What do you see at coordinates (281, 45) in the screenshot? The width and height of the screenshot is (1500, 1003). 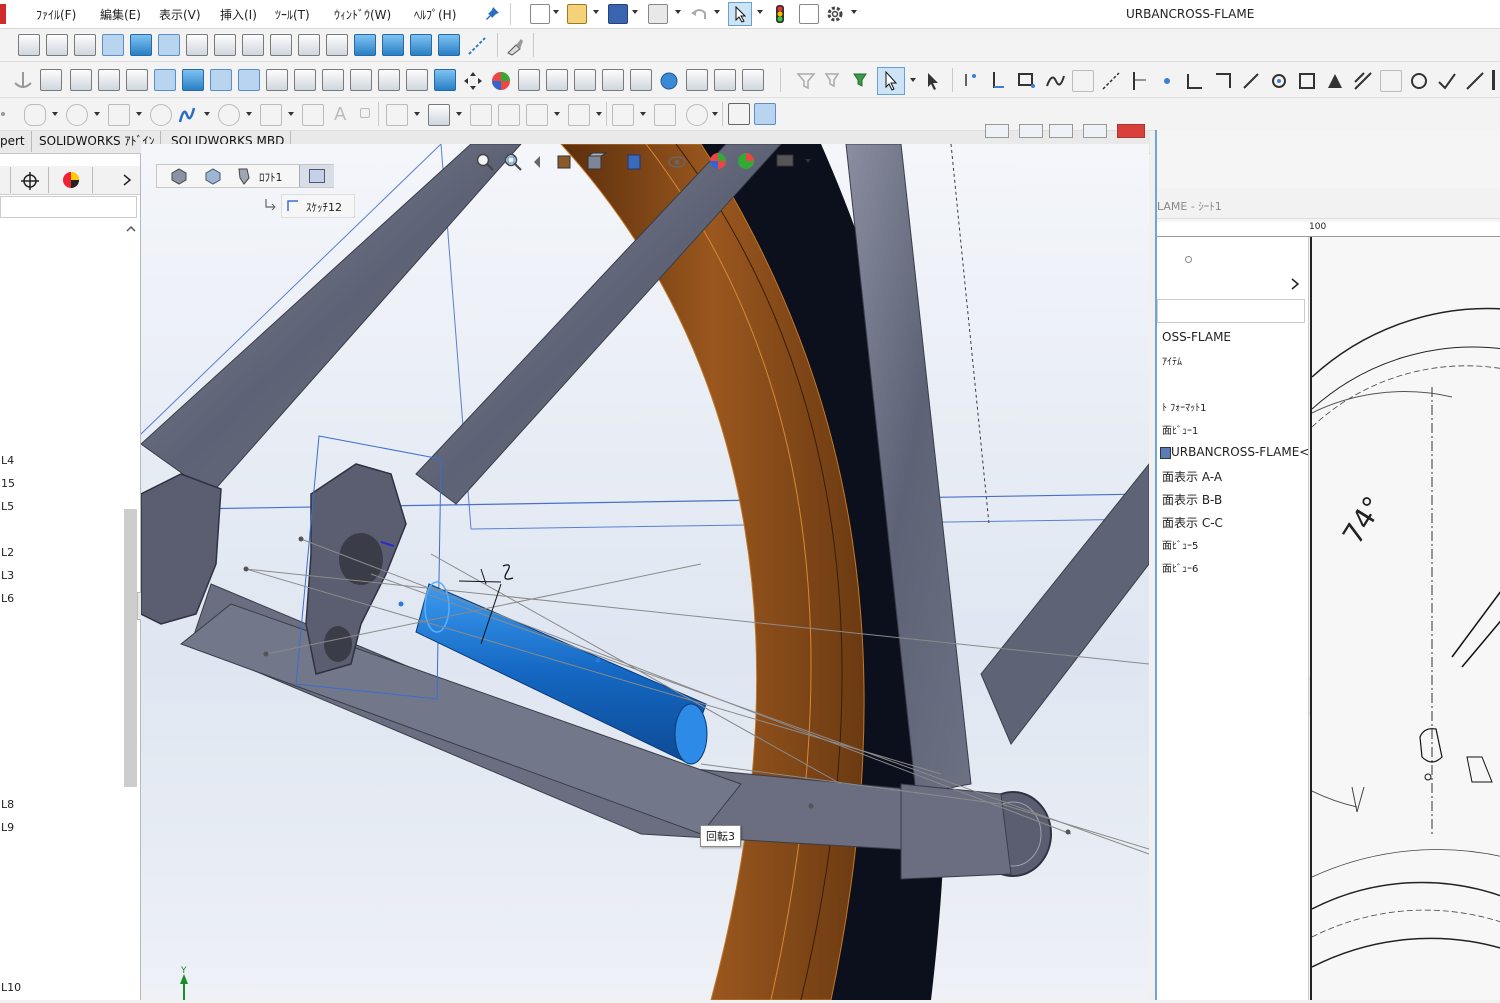 I see `right-view-icon` at bounding box center [281, 45].